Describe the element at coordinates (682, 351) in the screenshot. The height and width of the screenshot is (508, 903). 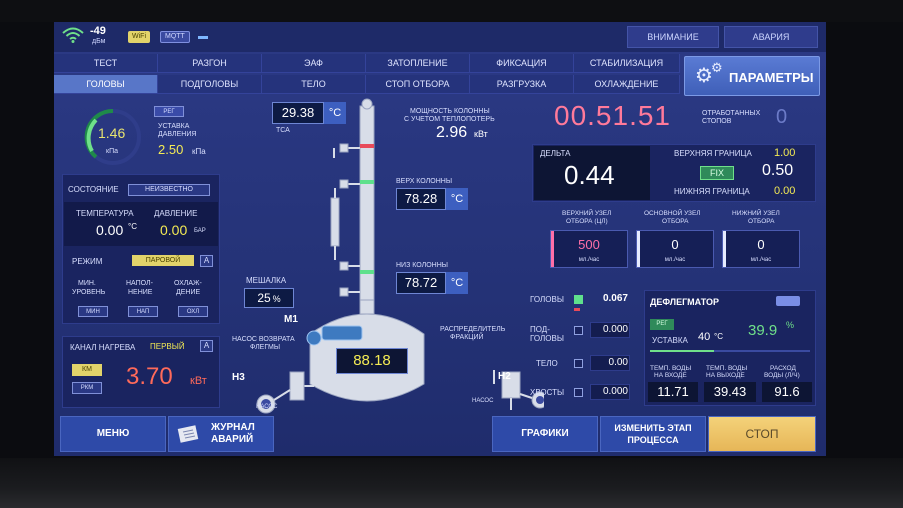
I see `deflegmator-level-fill` at that location.